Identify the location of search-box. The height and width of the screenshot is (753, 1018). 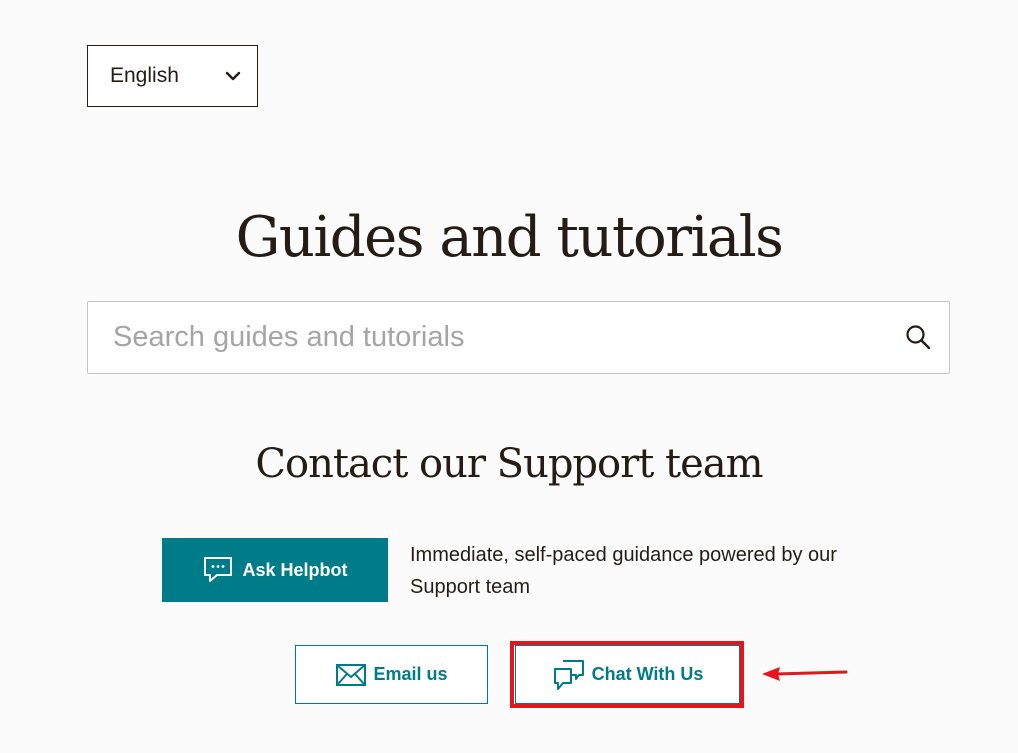
(518, 337).